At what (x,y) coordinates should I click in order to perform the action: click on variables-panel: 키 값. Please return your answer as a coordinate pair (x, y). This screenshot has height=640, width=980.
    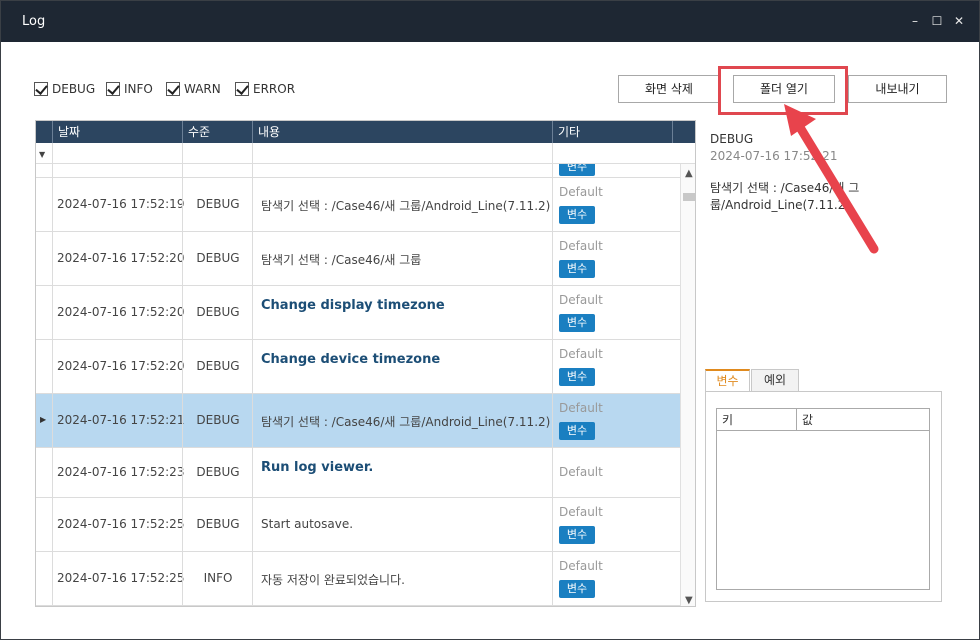
    Looking at the image, I should click on (823, 496).